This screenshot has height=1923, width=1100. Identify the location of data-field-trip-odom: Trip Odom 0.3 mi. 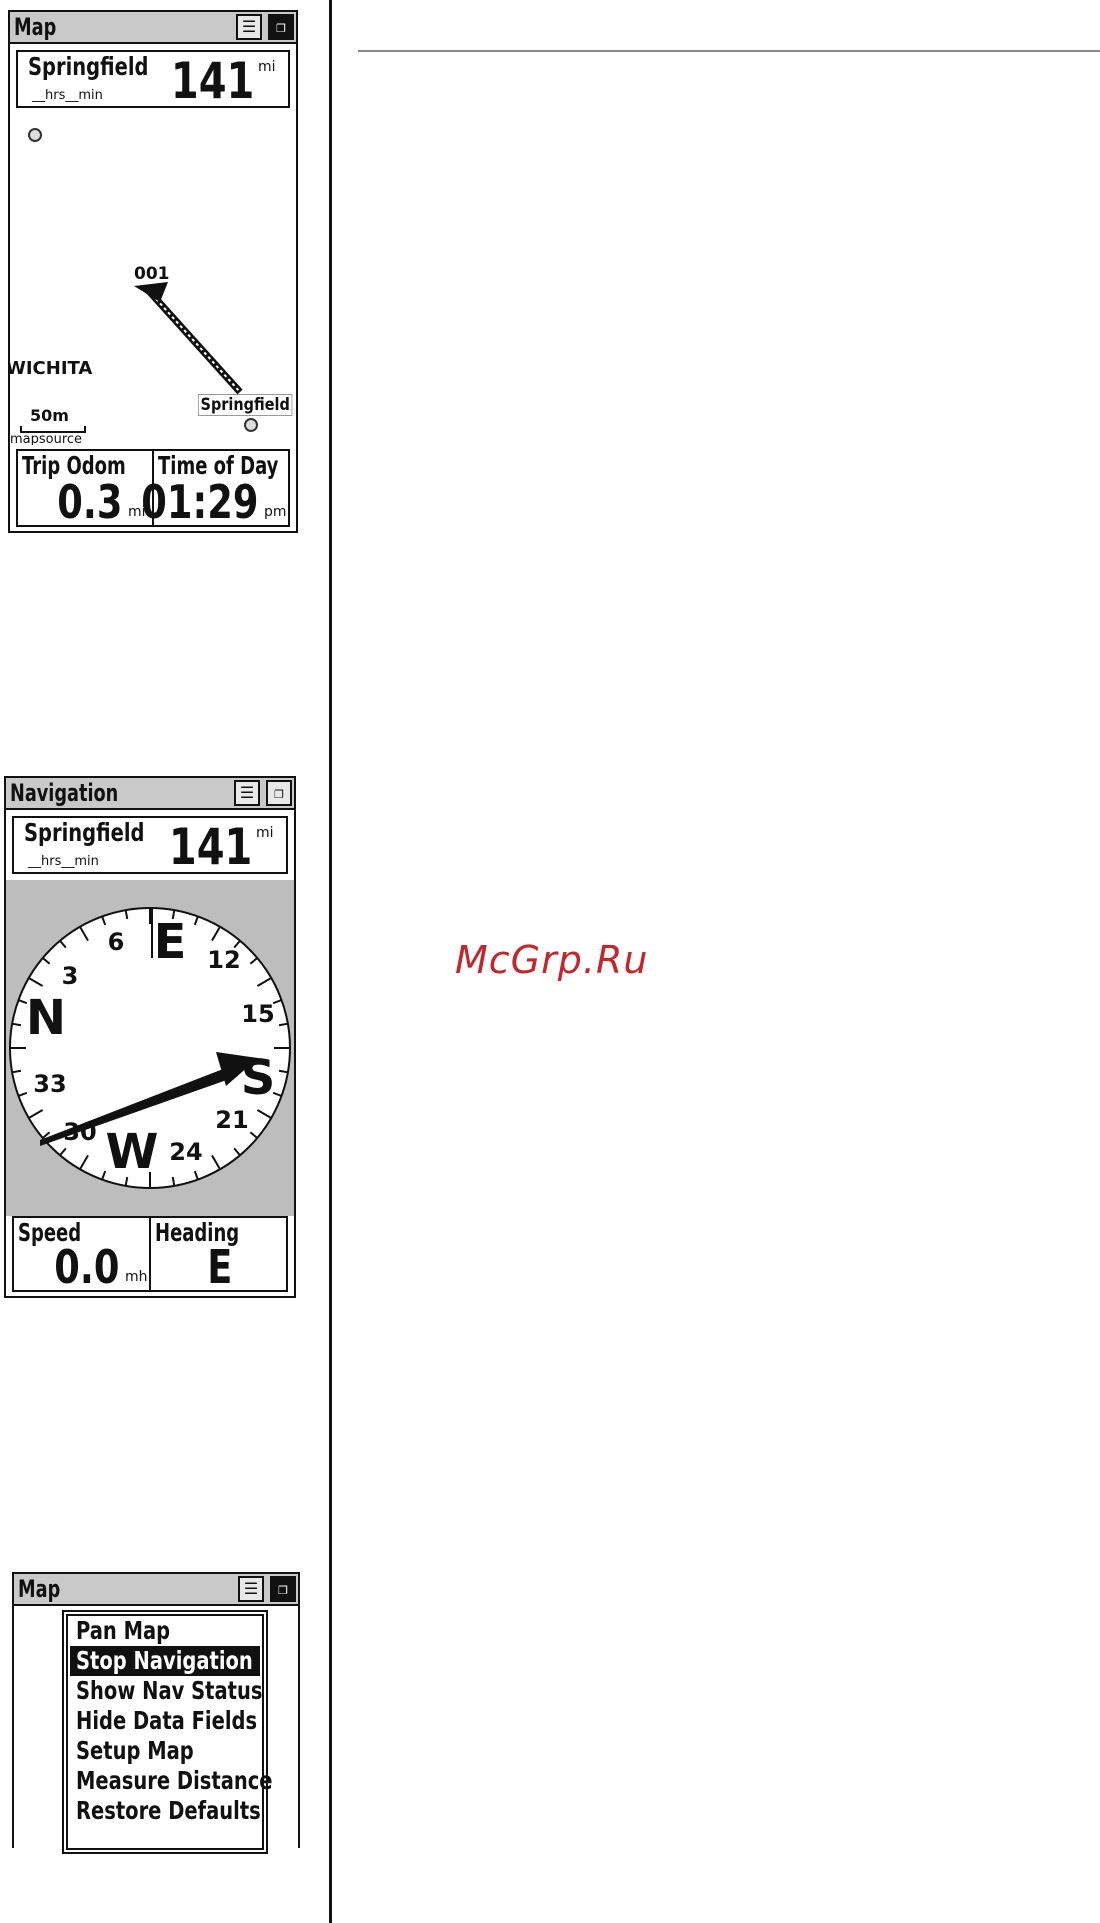
(86, 490).